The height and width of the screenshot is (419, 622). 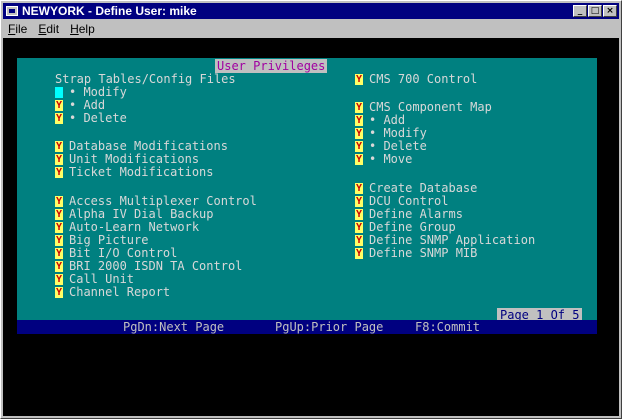 I want to click on priv-label: Alpha IV Dial Backup, so click(x=141, y=214).